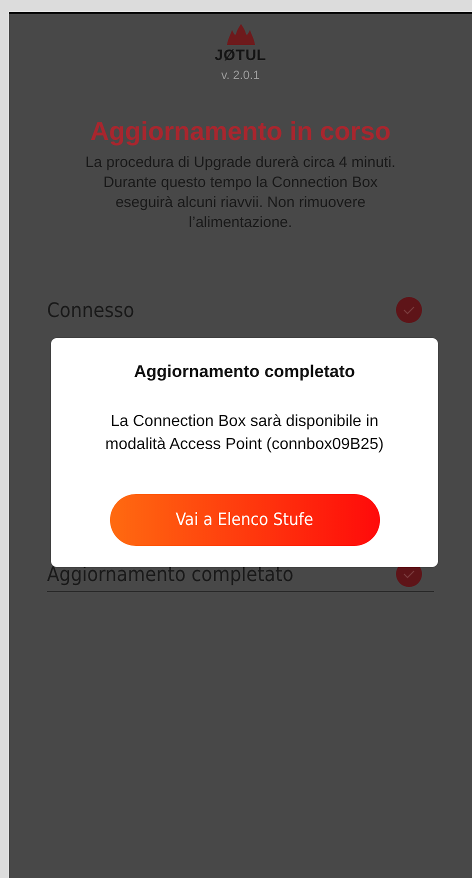 This screenshot has width=472, height=878. I want to click on stove-list-button: Vai a Elenco Stufe, so click(245, 520).